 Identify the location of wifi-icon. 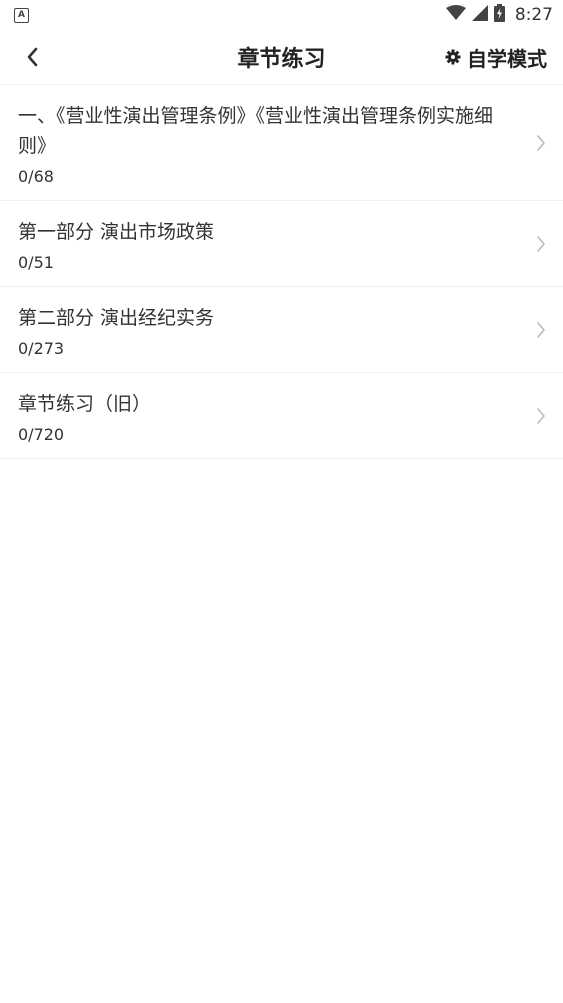
(455, 15).